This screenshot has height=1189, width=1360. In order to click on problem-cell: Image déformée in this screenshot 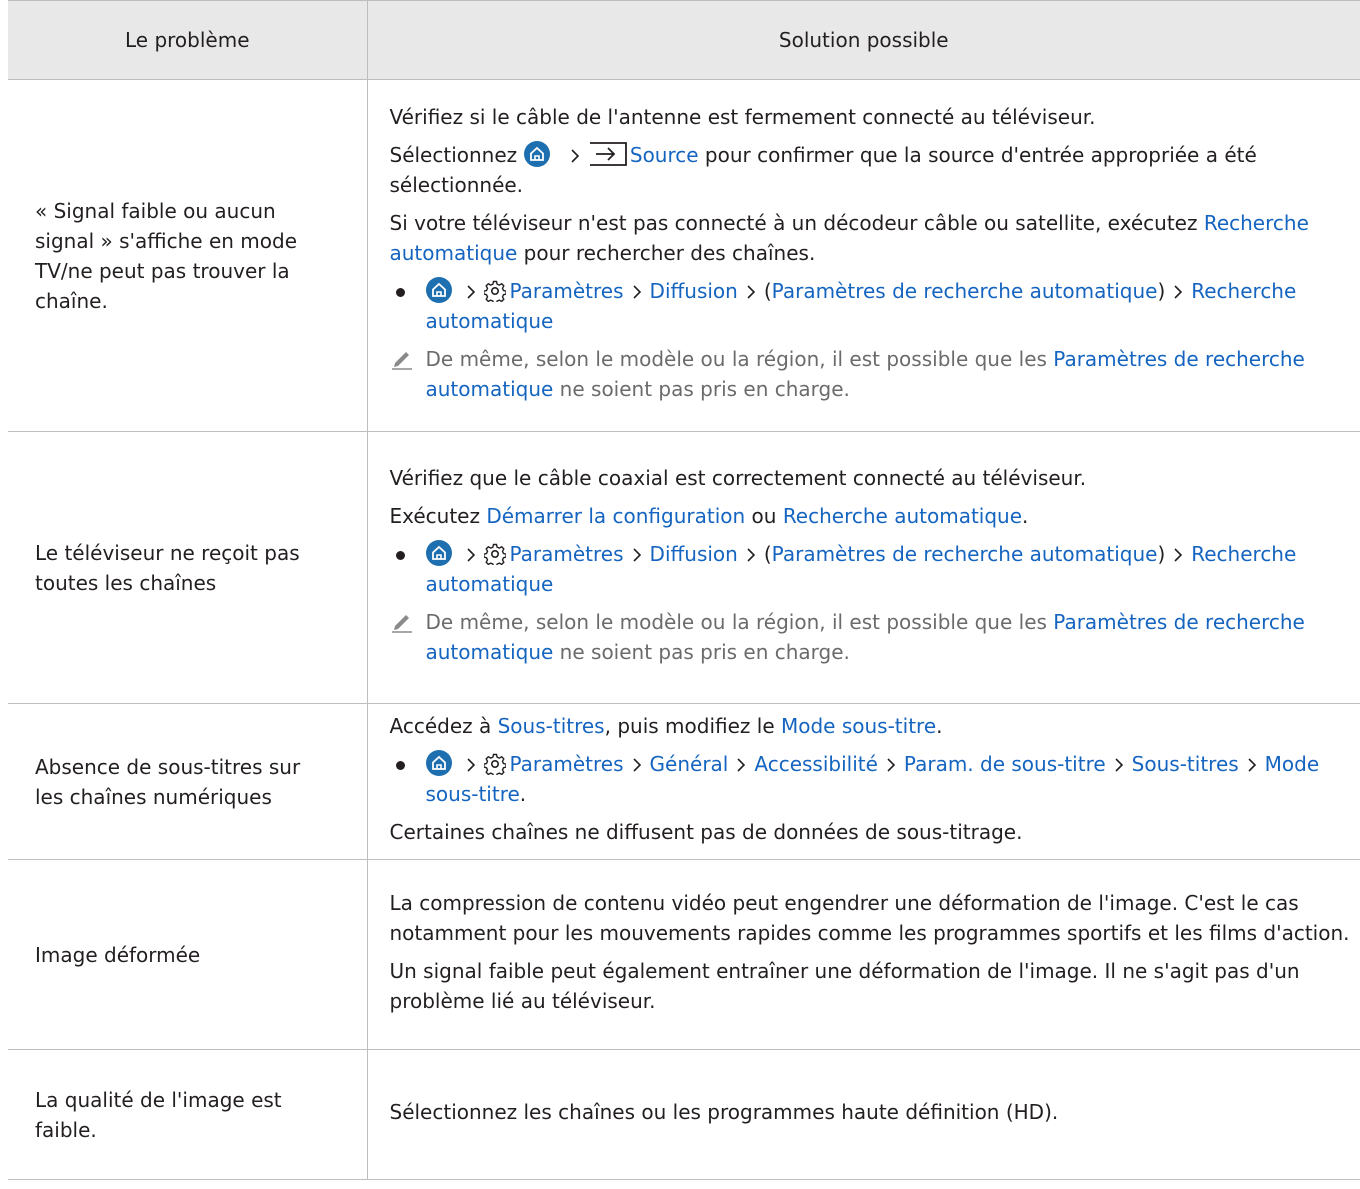, I will do `click(188, 954)`.